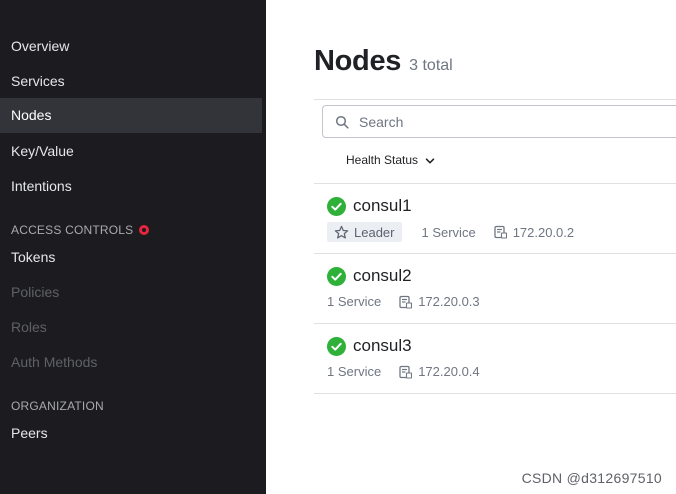  What do you see at coordinates (342, 122) in the screenshot?
I see `search-icon` at bounding box center [342, 122].